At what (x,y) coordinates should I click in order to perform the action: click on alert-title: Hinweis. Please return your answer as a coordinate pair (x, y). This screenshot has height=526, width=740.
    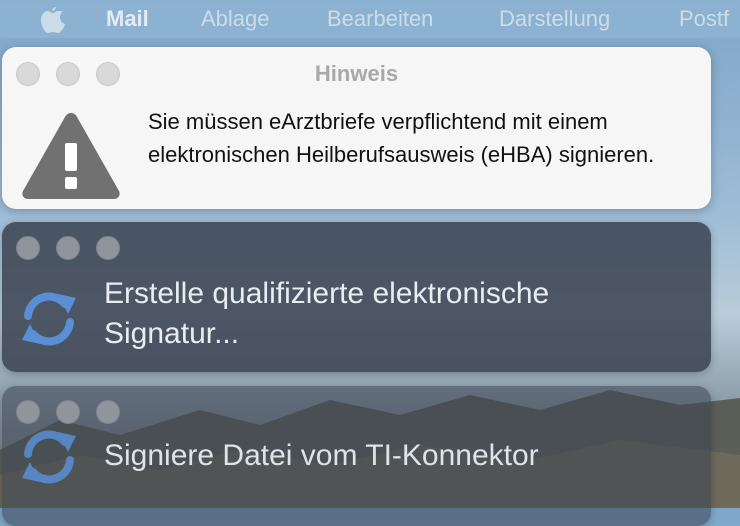
    Looking at the image, I should click on (356, 73).